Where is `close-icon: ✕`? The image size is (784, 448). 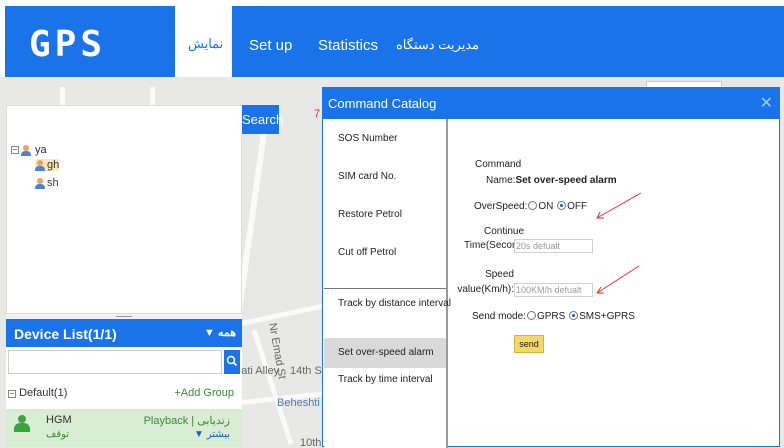
close-icon: ✕ is located at coordinates (766, 103).